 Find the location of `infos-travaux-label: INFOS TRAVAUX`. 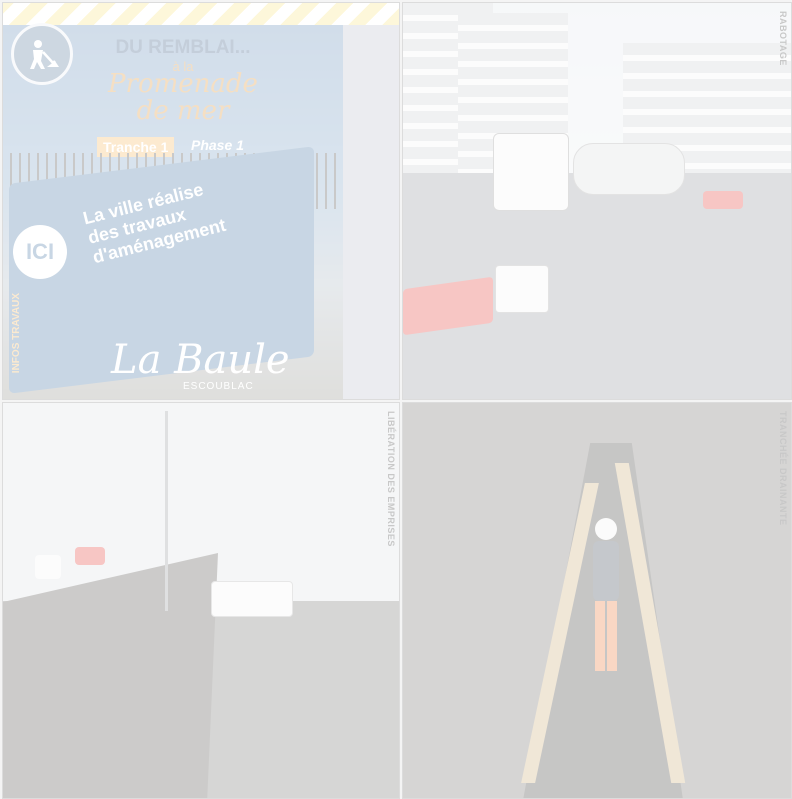

infos-travaux-label: INFOS TRAVAUX is located at coordinates (16, 333).